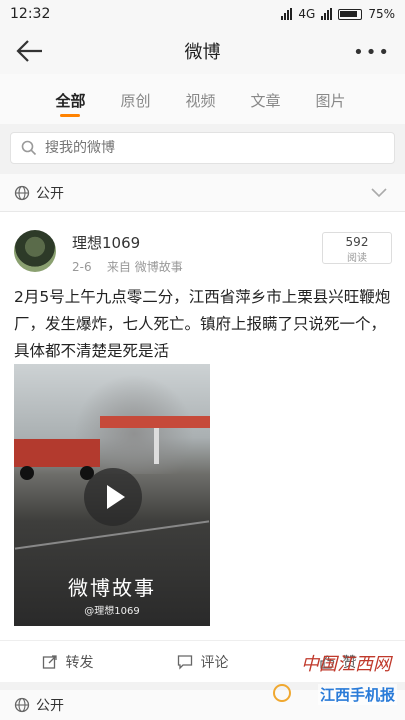  I want to click on corner-watermark: 中国江西网 江西手机报, so click(333, 679).